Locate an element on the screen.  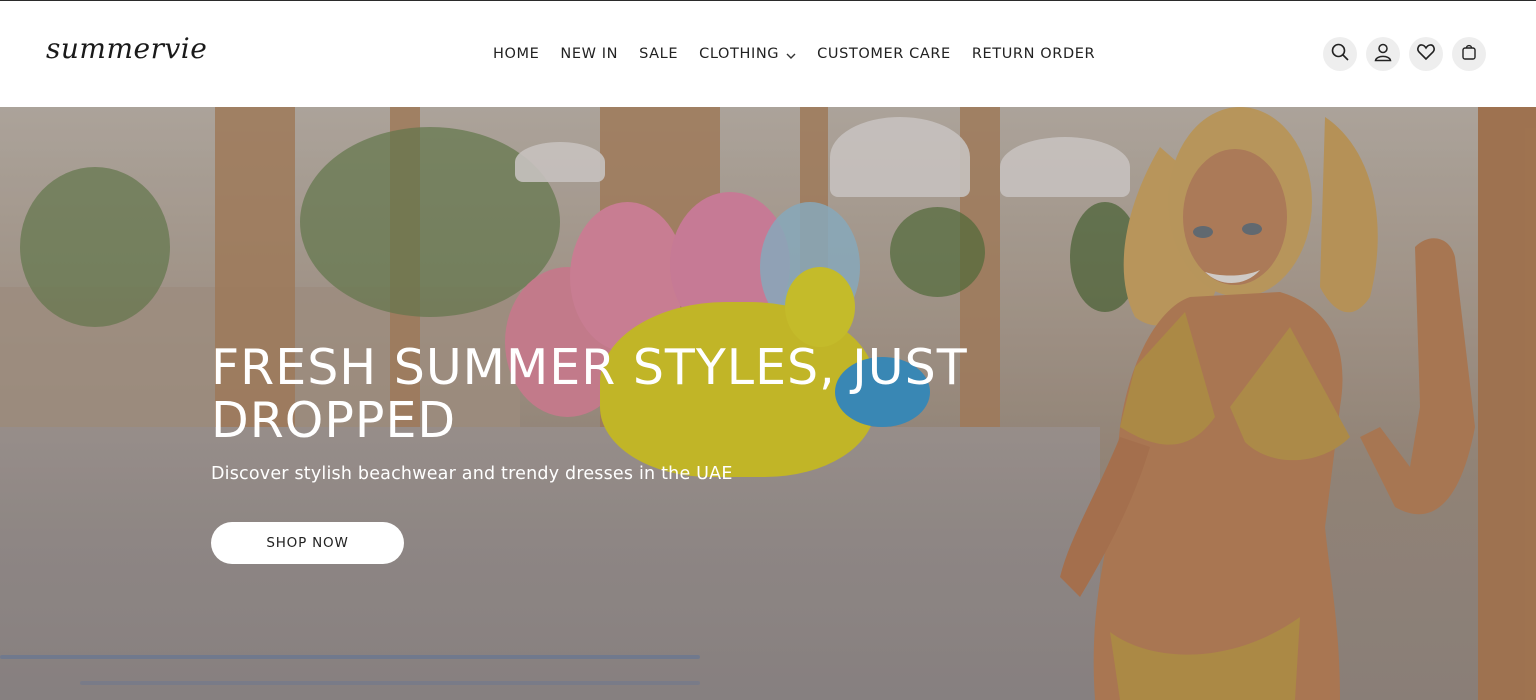
nav-item-home: HOME is located at coordinates (516, 54).